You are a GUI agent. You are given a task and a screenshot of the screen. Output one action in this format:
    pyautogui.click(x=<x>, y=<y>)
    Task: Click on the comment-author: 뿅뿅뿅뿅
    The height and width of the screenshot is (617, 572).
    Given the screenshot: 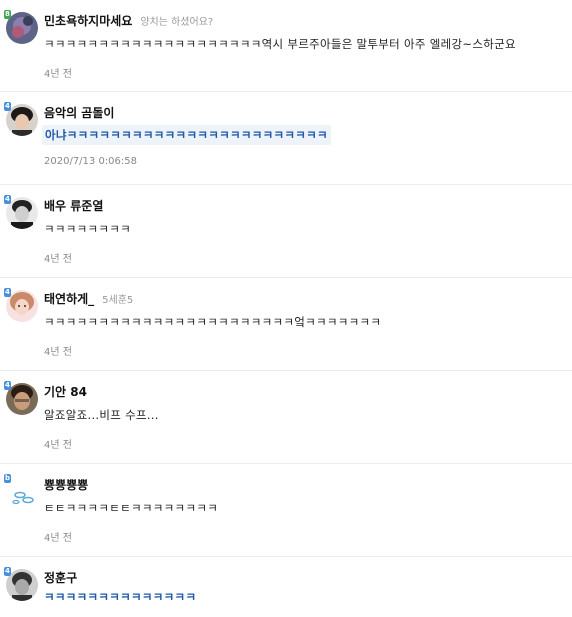 What is the action you would take?
    pyautogui.click(x=66, y=484)
    